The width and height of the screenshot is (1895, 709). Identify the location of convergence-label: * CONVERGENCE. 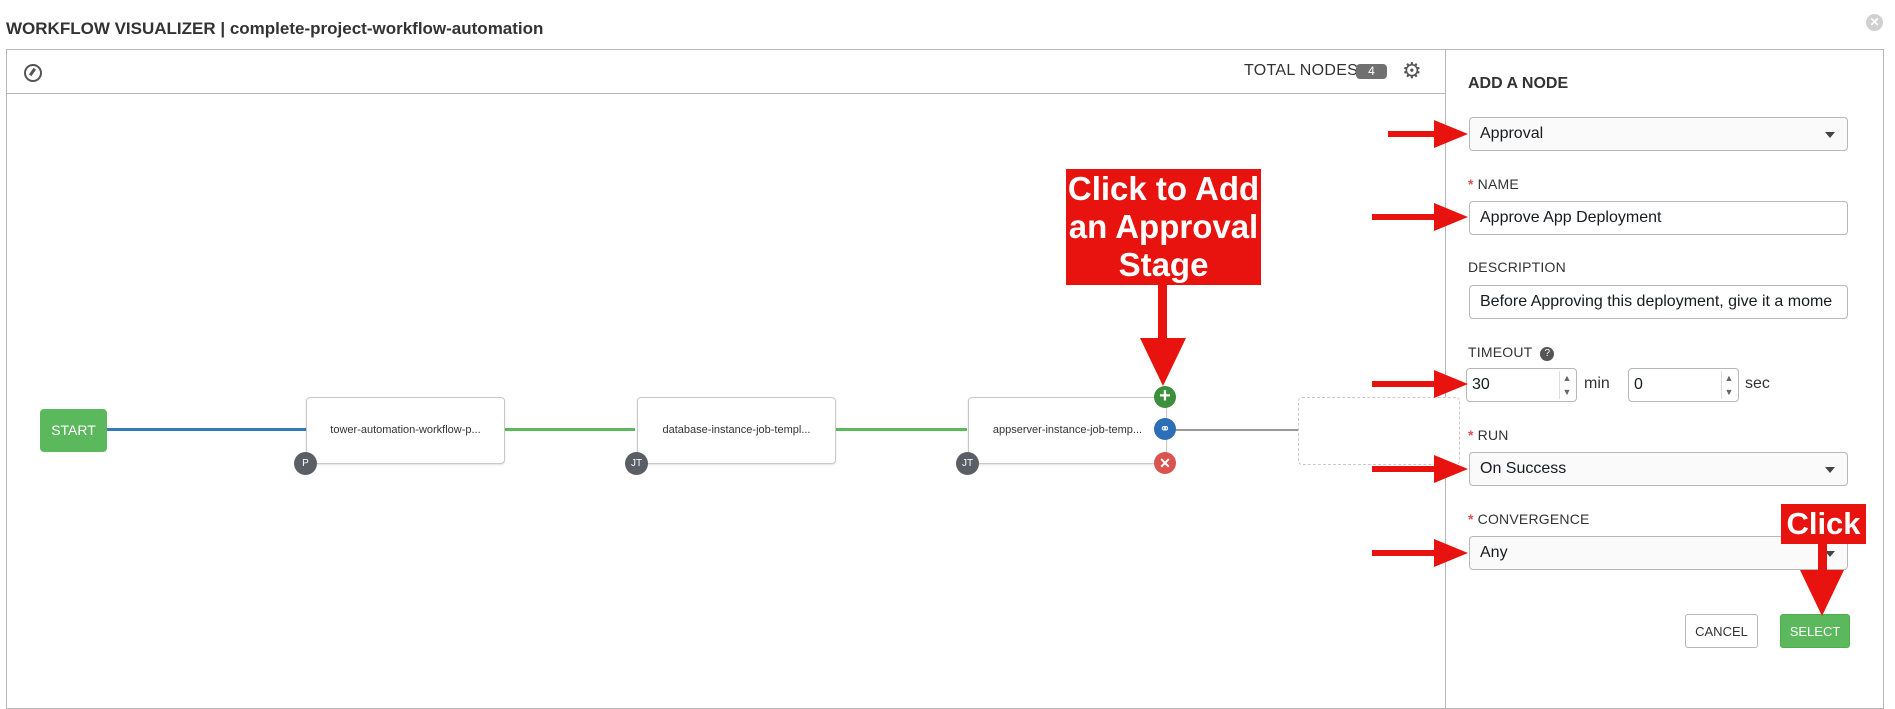
(1529, 519).